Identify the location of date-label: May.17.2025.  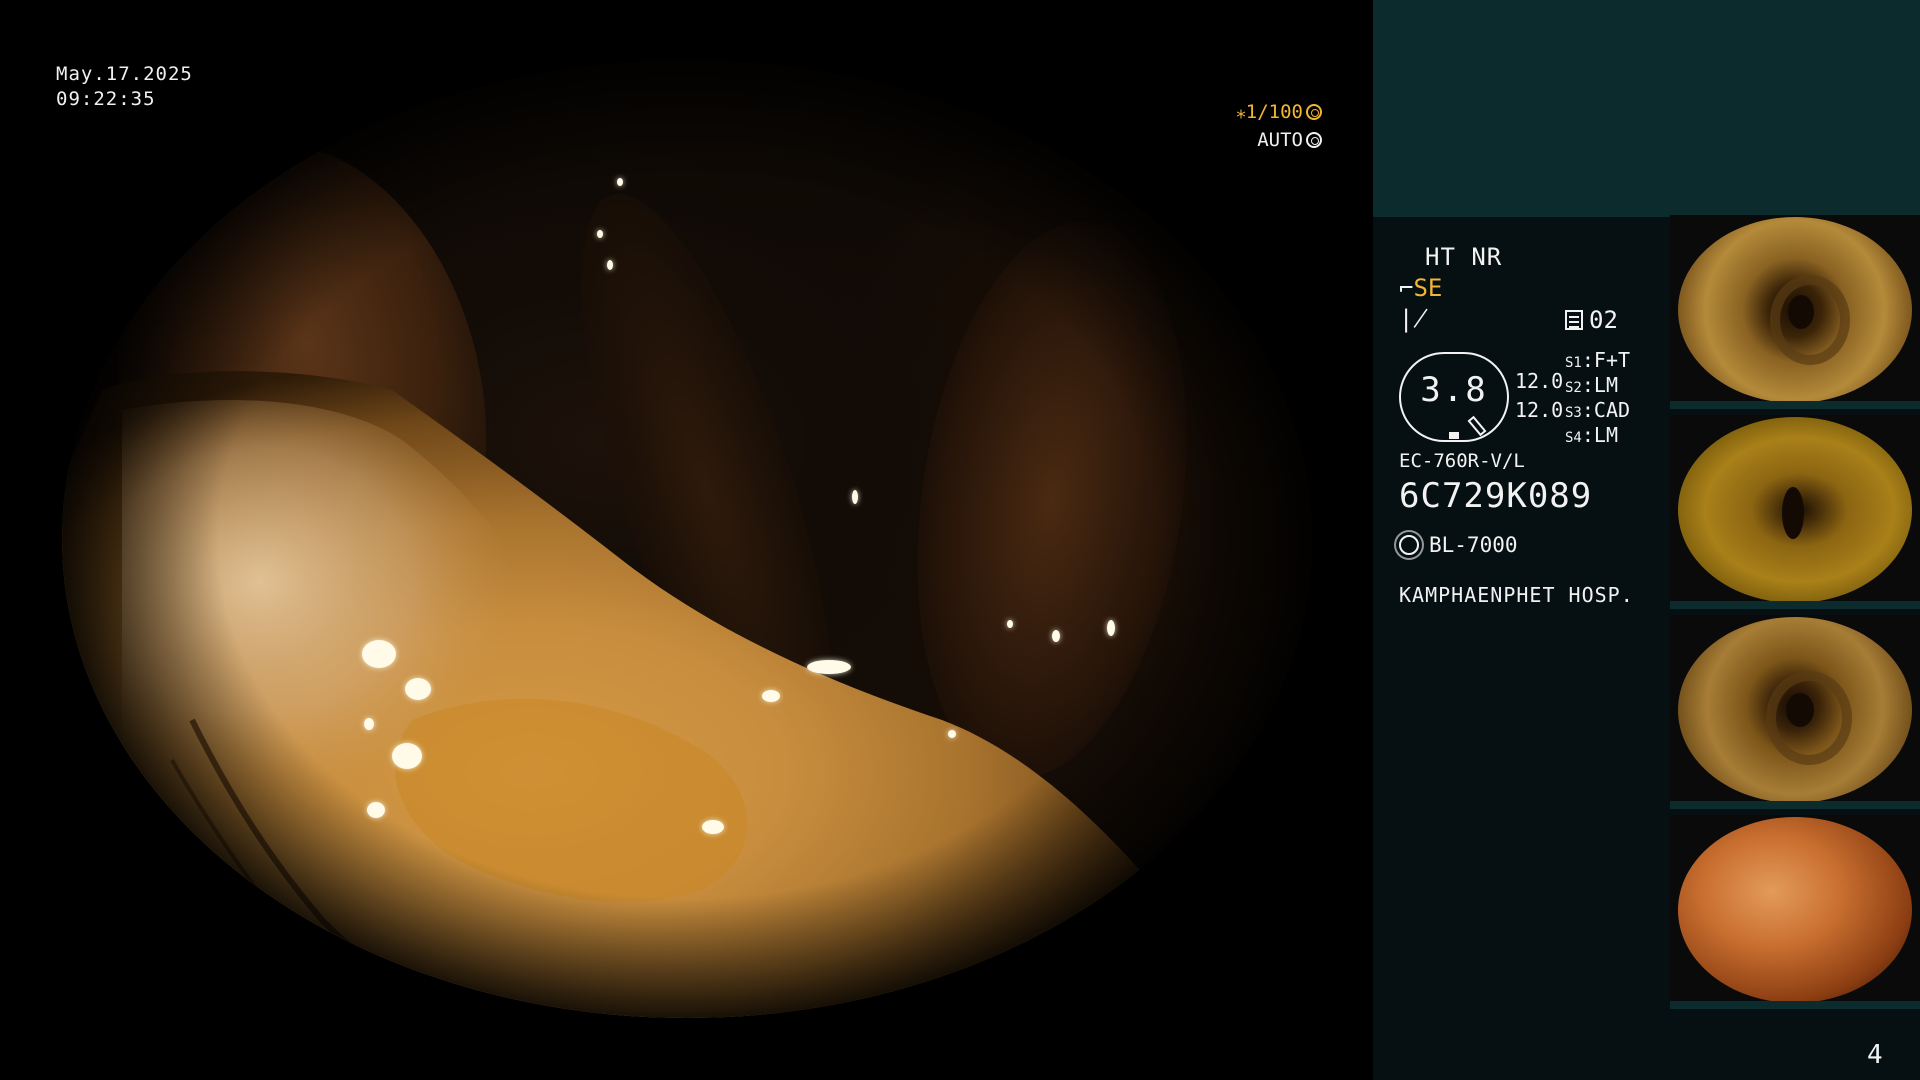
(124, 74).